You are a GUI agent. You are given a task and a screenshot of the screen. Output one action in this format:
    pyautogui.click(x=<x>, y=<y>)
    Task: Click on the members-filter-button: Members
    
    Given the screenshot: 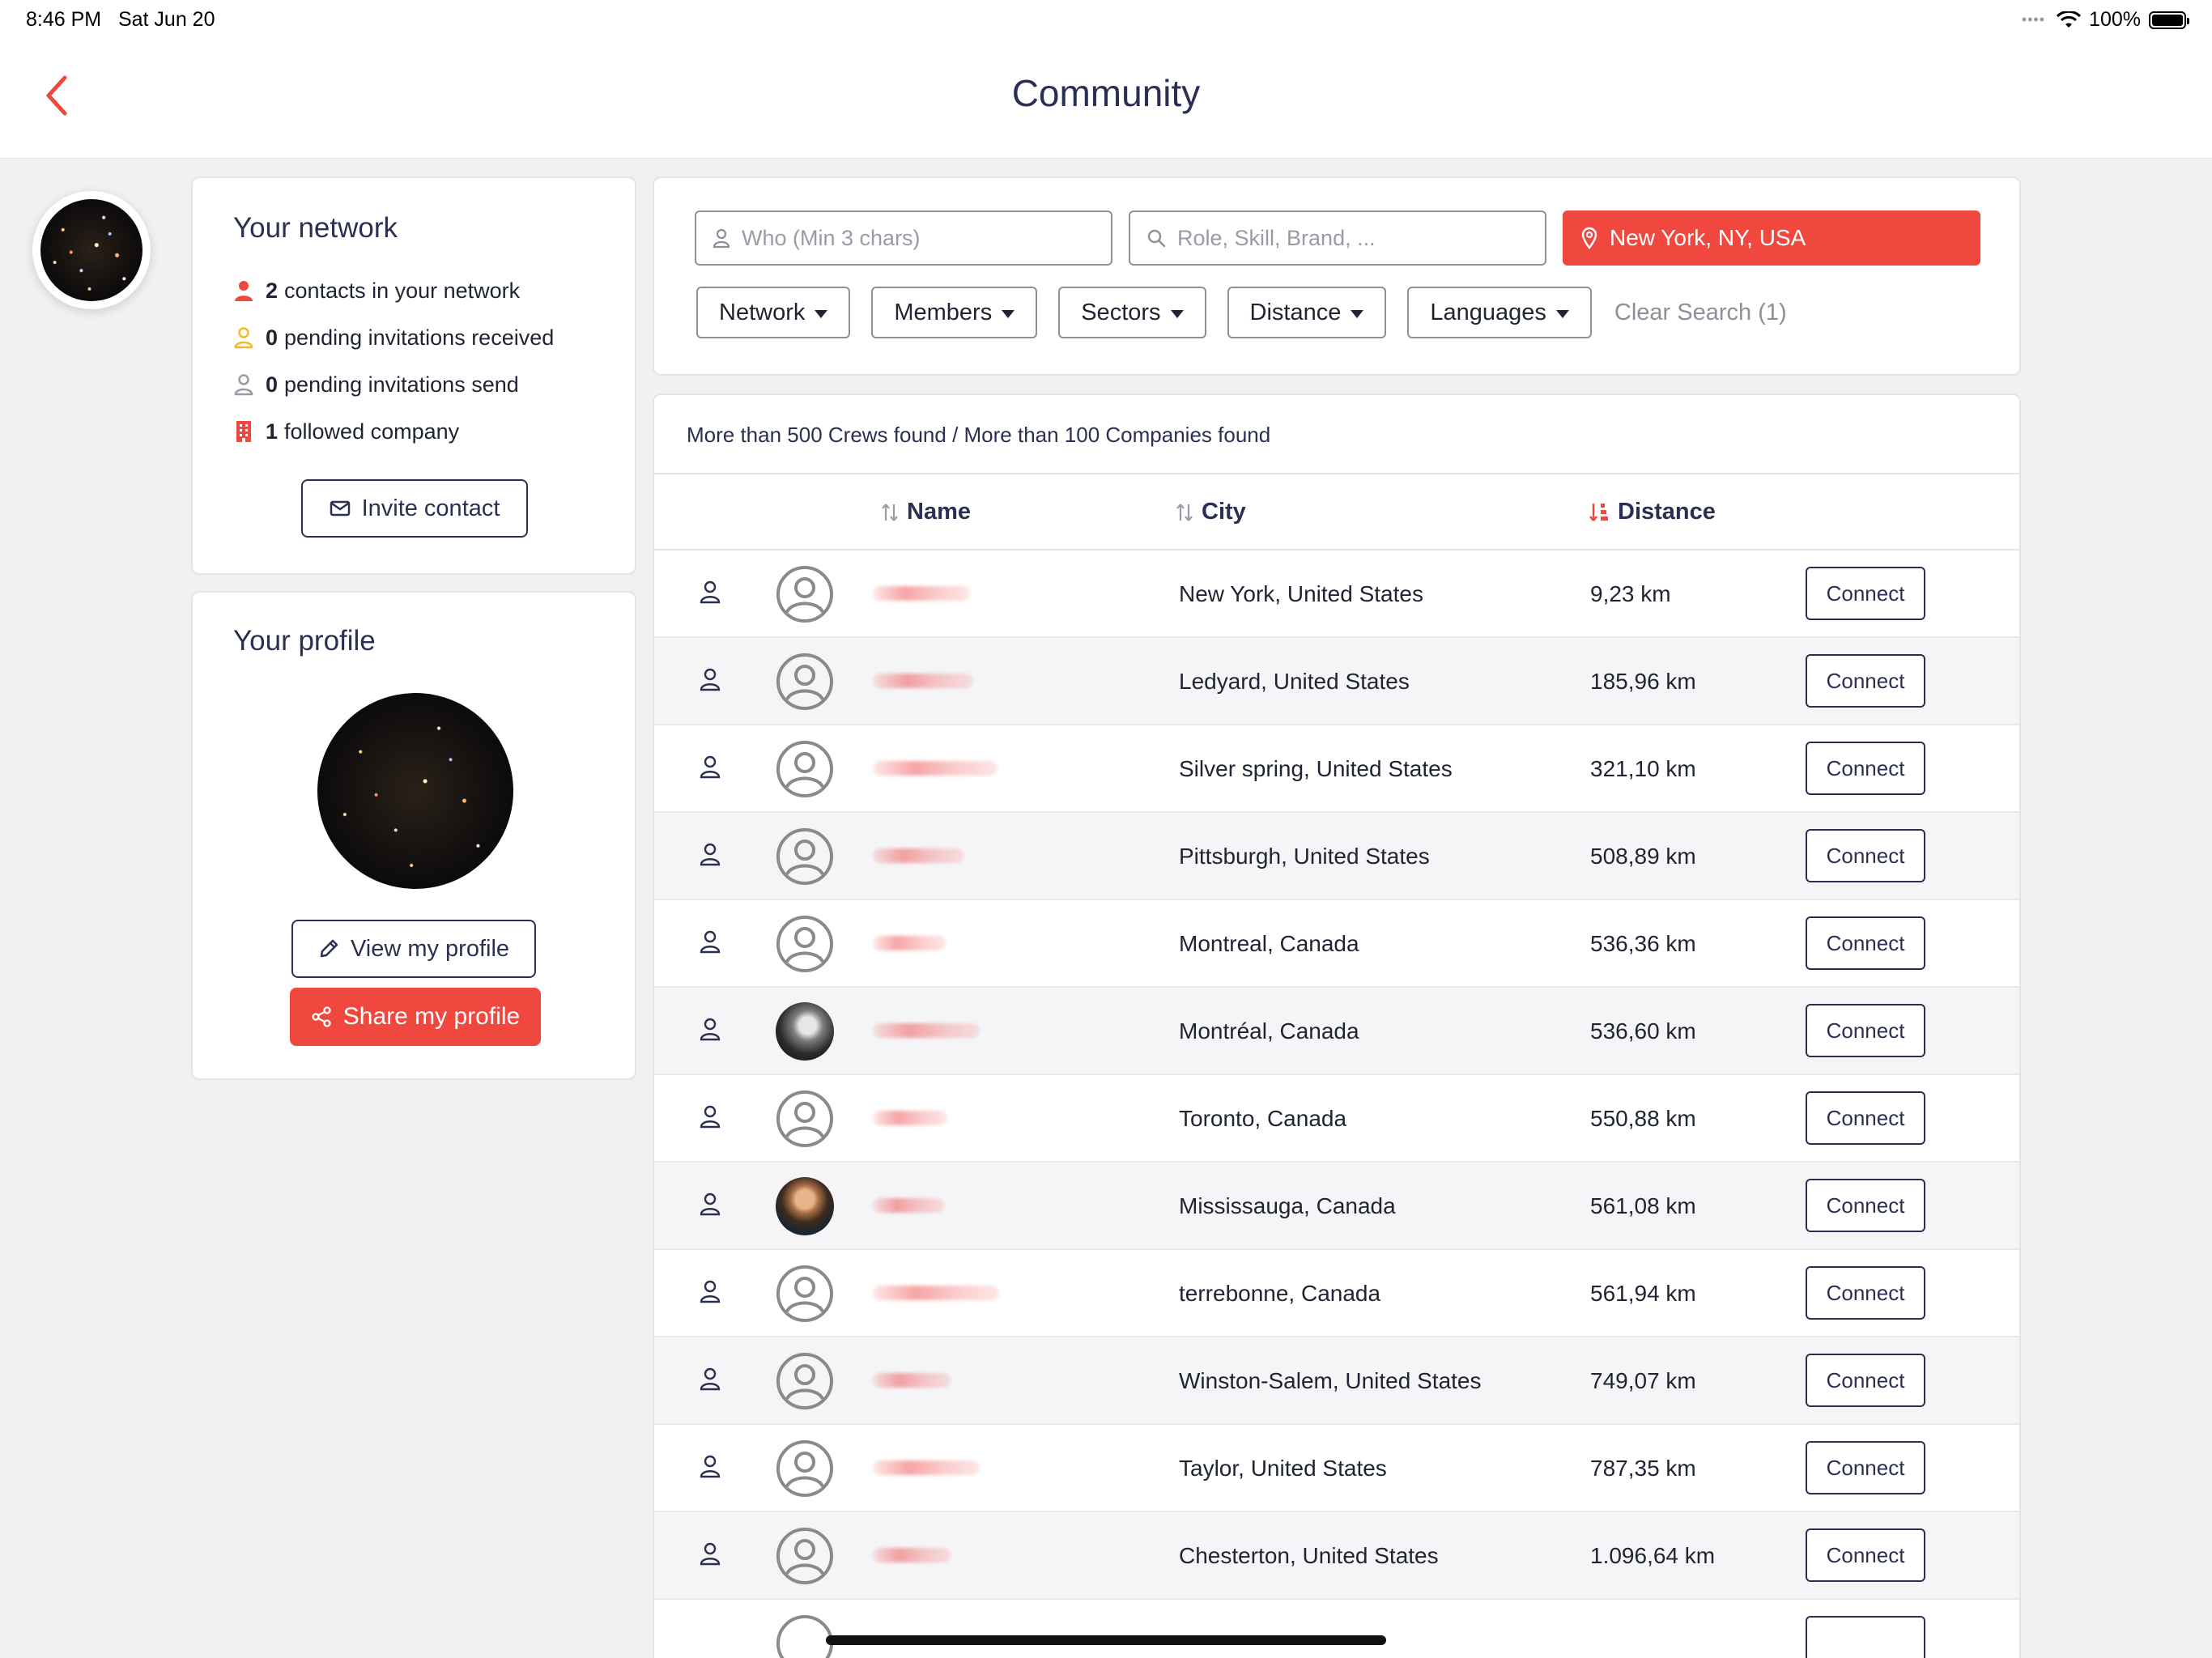 What is the action you would take?
    pyautogui.click(x=954, y=312)
    